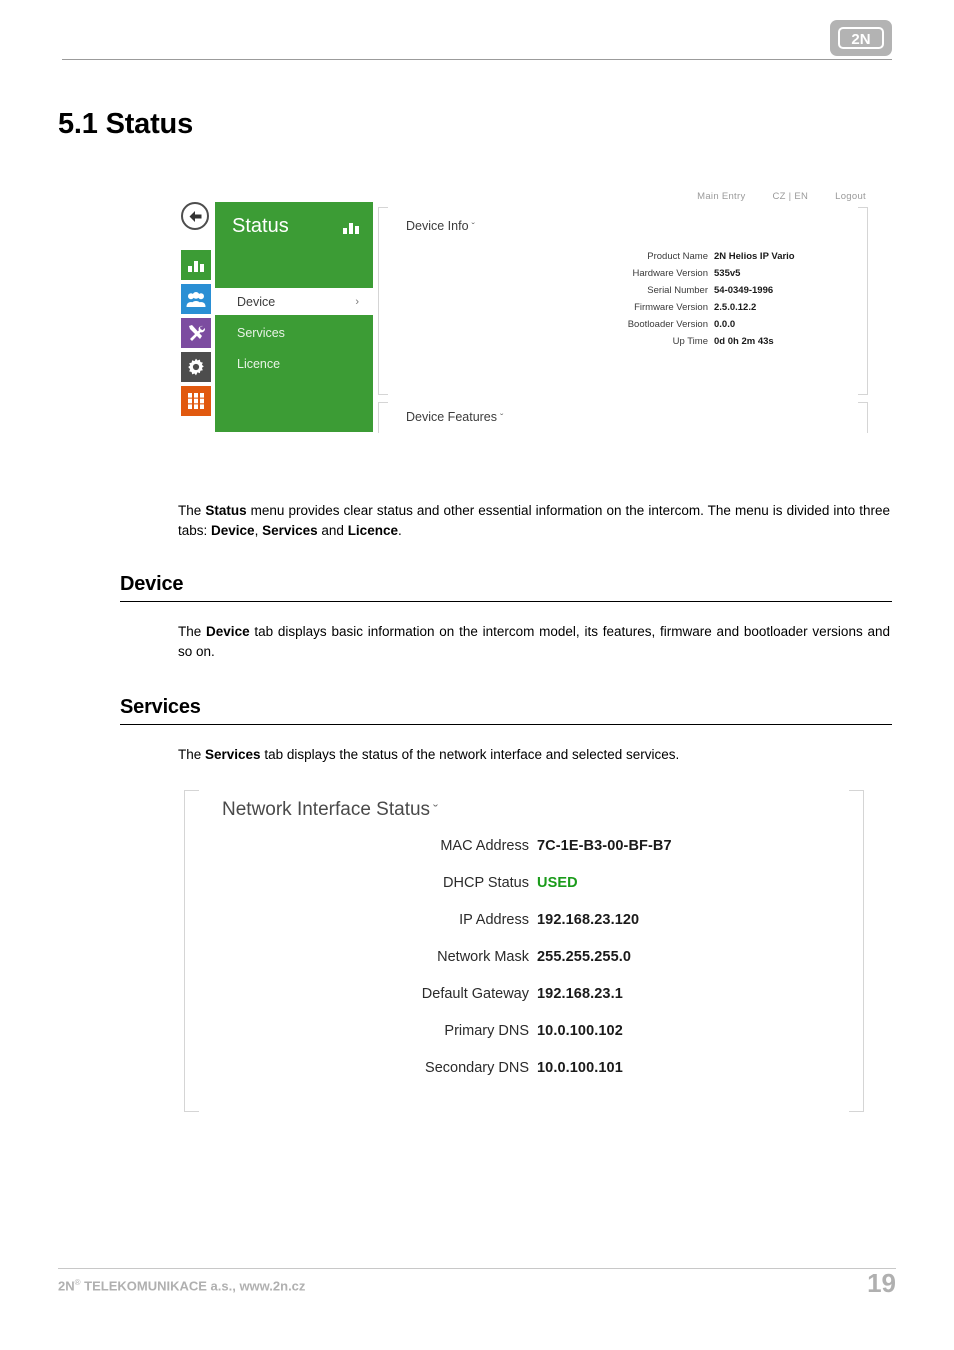 The height and width of the screenshot is (1350, 954). I want to click on table-row: Secondary DNS 10.0.100.101, so click(524, 1078).